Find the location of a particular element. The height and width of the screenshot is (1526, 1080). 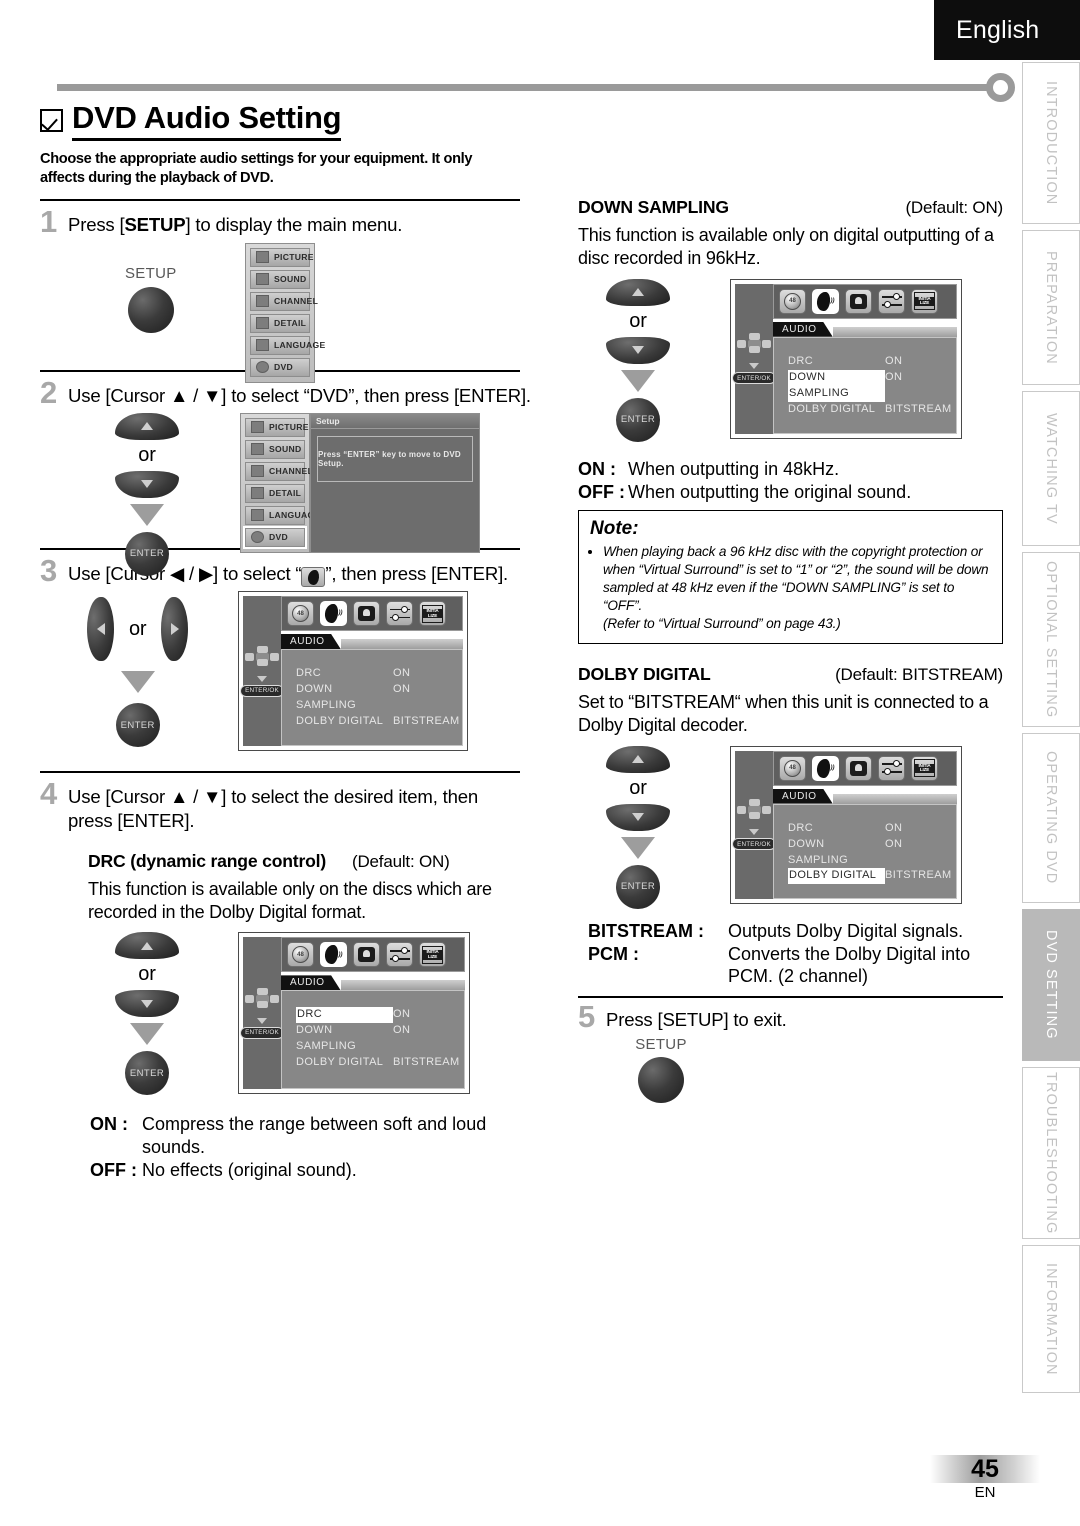

cursor-updown-group: or ENTER is located at coordinates (147, 494).